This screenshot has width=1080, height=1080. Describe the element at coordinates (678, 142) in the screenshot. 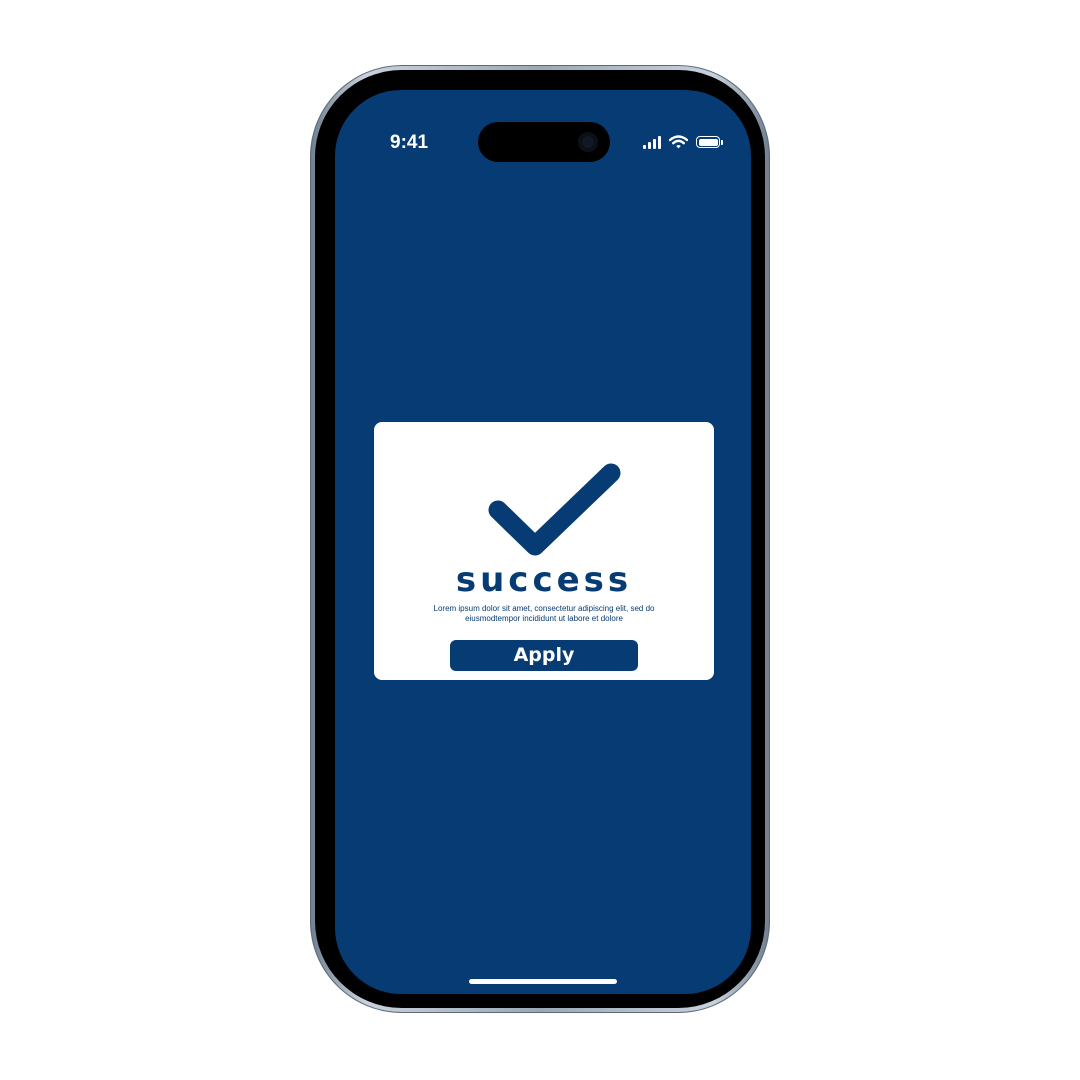

I see `wifi-icon` at that location.